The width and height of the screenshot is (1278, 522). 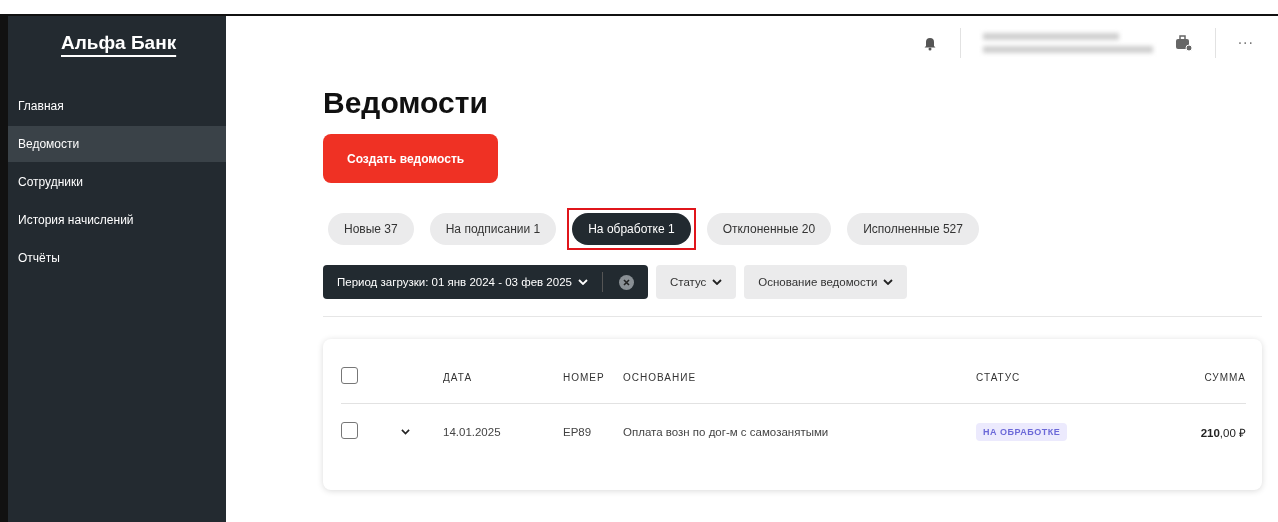 What do you see at coordinates (1224, 377) in the screenshot?
I see `column-header: СУММА` at bounding box center [1224, 377].